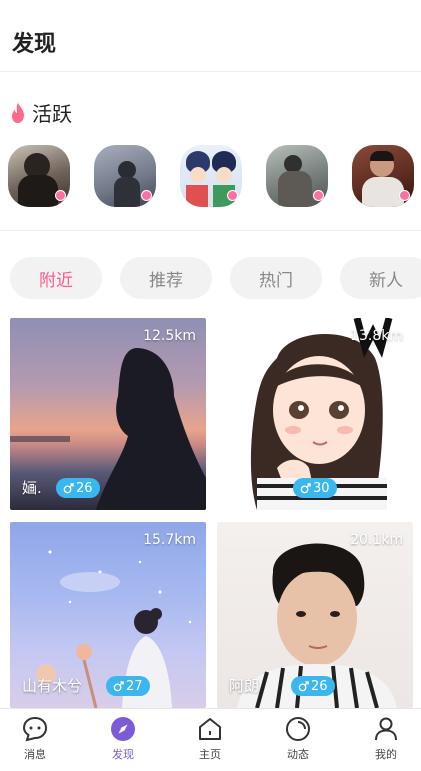 Image resolution: width=421 pixels, height=771 pixels. What do you see at coordinates (215, 278) in the screenshot?
I see `filter-tabs: 附近 推荐 热门 新人` at bounding box center [215, 278].